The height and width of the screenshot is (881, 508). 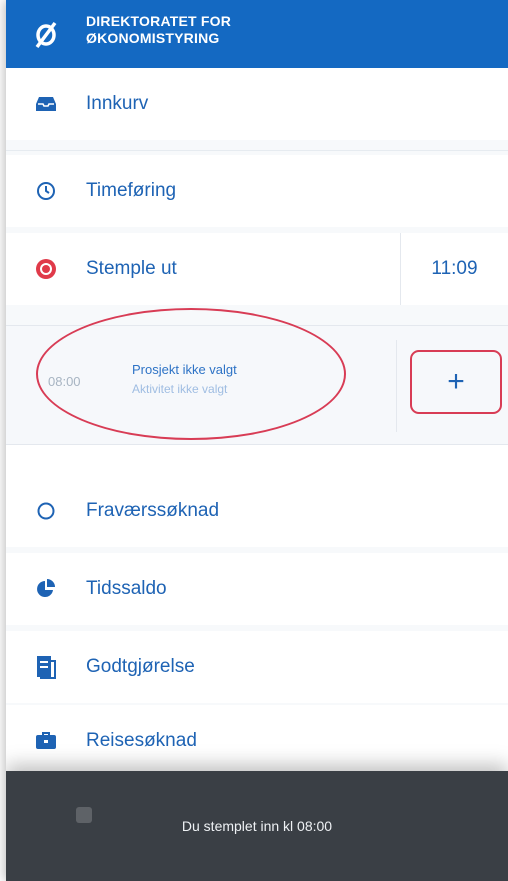 I want to click on entry-start-time: 08:00, so click(x=64, y=381).